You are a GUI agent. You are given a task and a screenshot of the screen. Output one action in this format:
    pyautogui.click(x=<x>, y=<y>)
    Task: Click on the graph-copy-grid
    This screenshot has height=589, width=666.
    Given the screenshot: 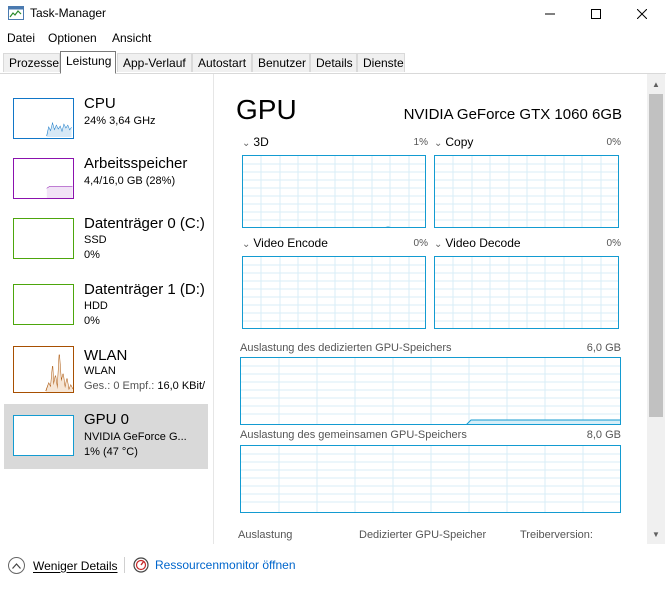 What is the action you would take?
    pyautogui.click(x=526, y=191)
    